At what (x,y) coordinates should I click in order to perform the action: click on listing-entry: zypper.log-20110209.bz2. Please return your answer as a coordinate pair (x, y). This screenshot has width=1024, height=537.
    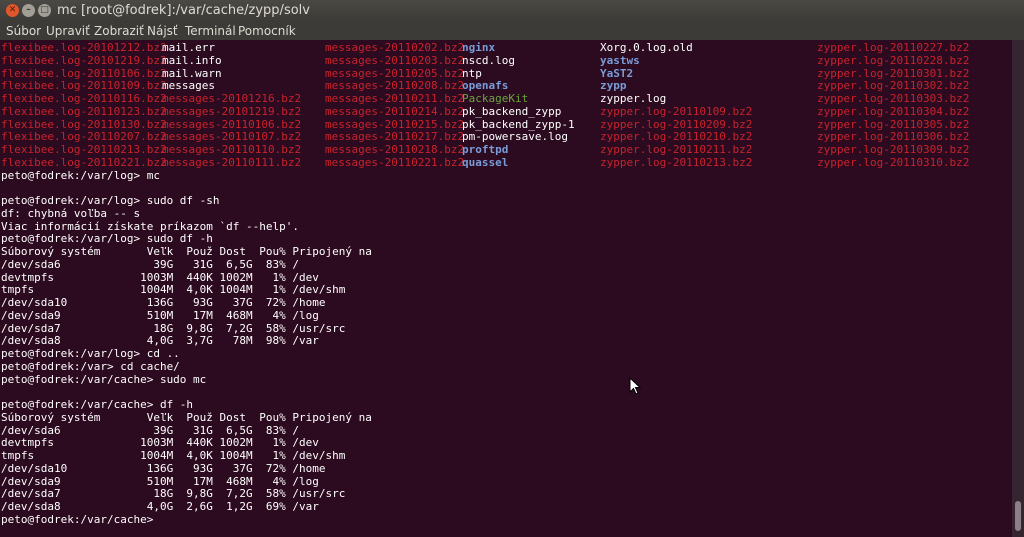
    Looking at the image, I should click on (676, 124).